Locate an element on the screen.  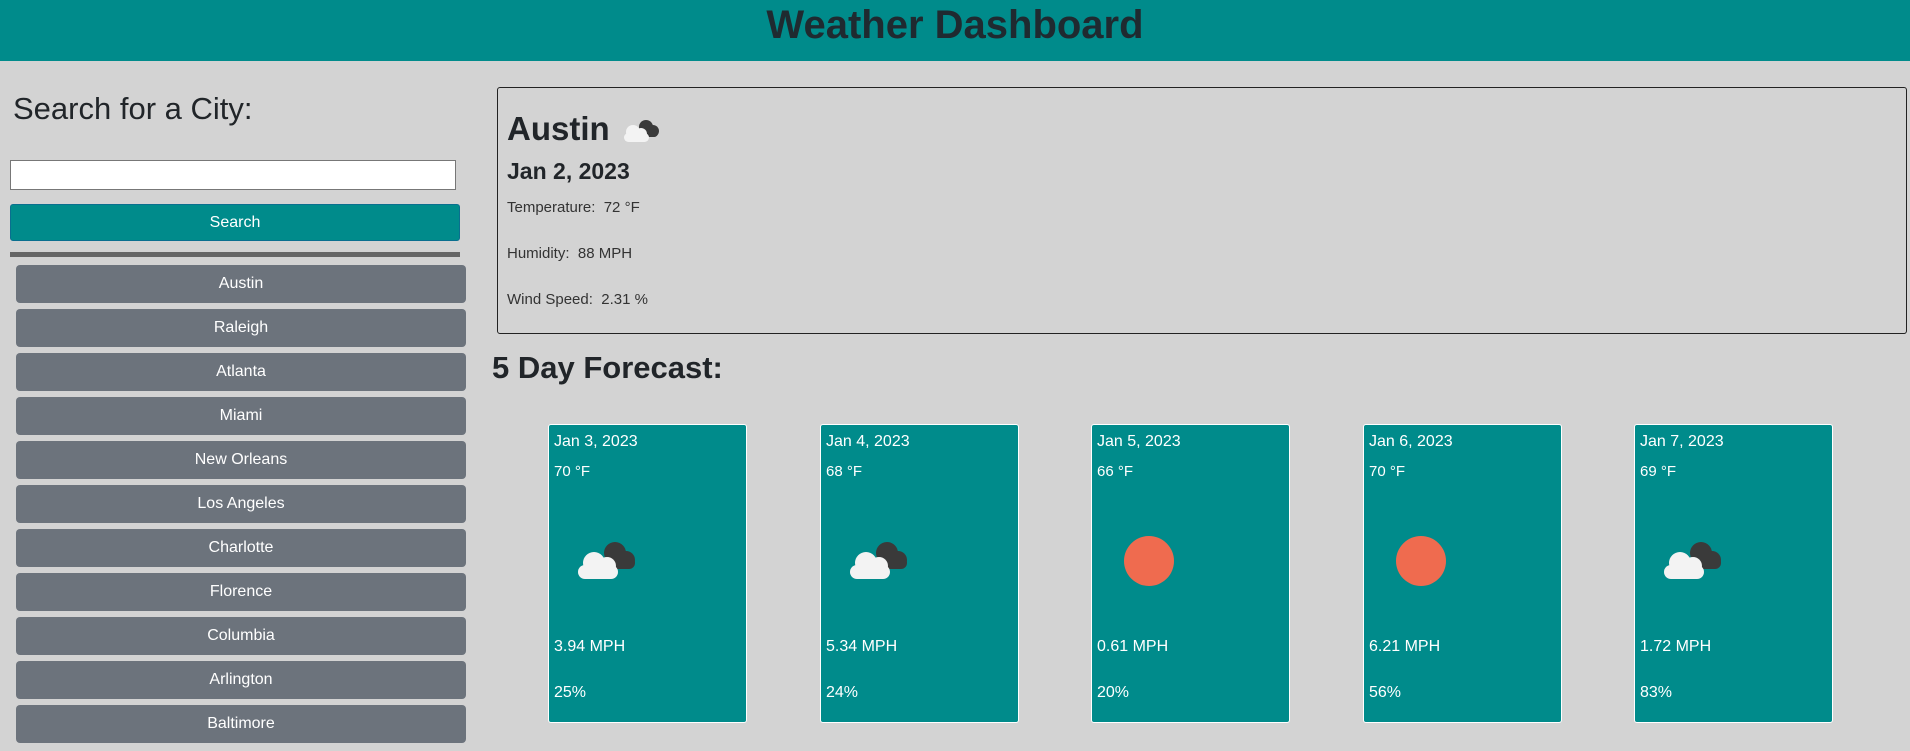
search-button: Search is located at coordinates (235, 222).